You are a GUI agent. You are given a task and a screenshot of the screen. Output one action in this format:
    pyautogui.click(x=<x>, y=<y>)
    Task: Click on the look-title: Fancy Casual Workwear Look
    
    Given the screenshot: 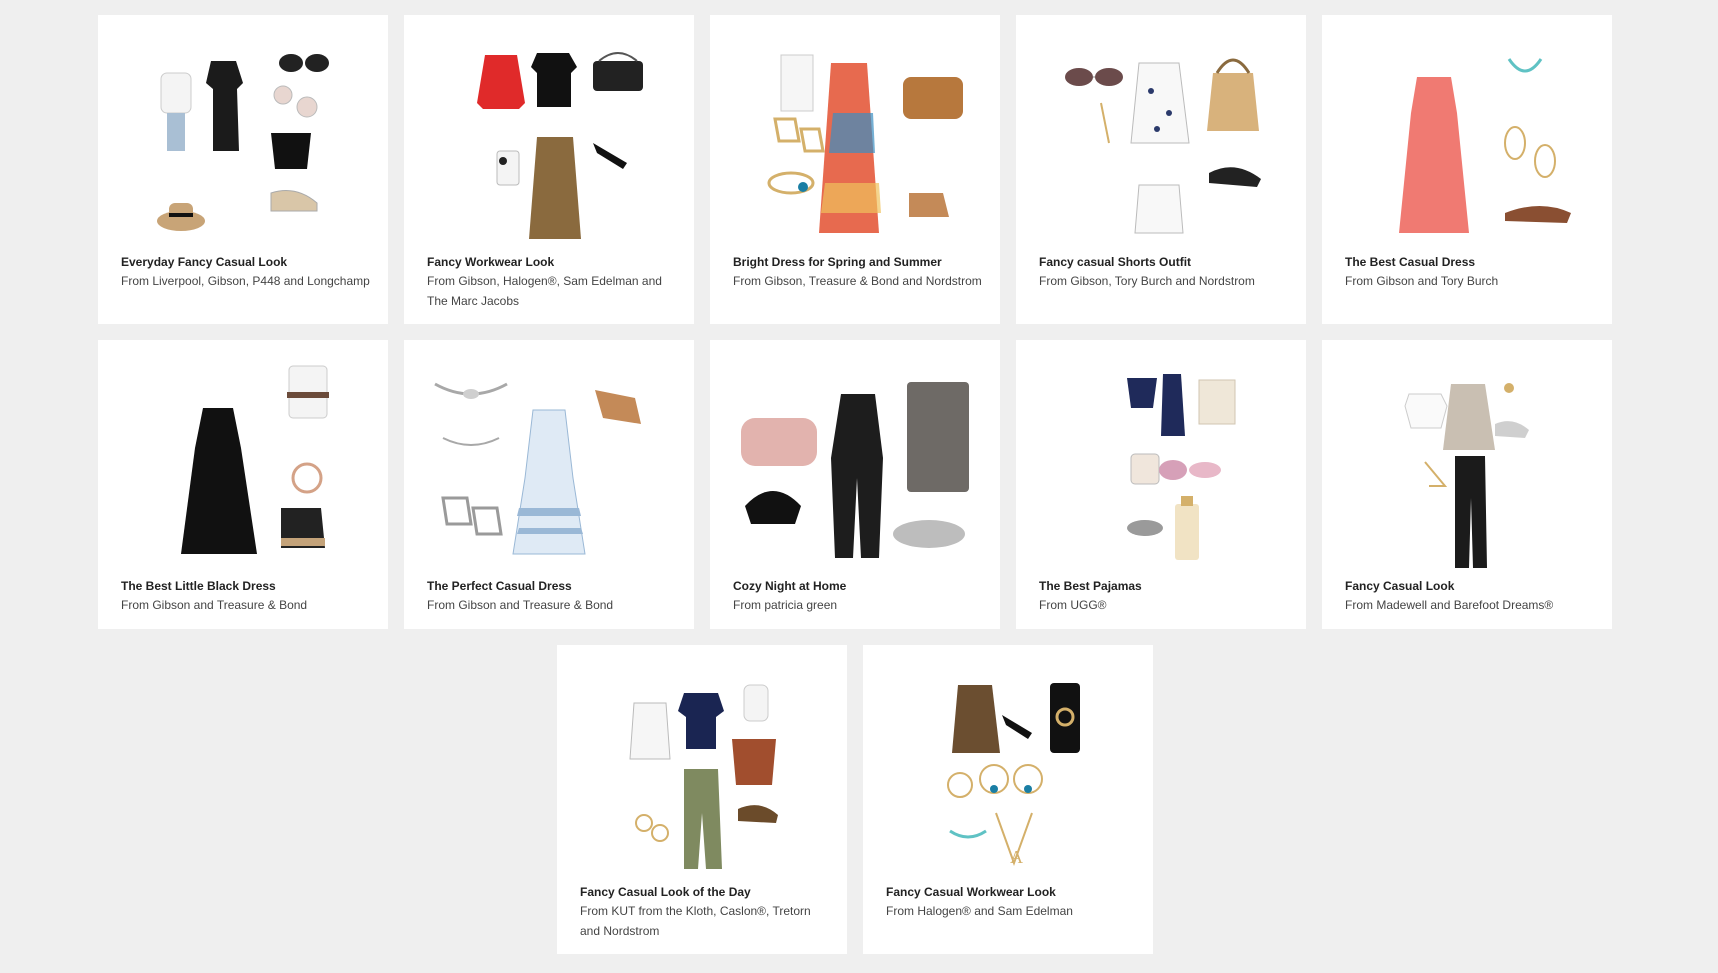 What is the action you would take?
    pyautogui.click(x=971, y=892)
    